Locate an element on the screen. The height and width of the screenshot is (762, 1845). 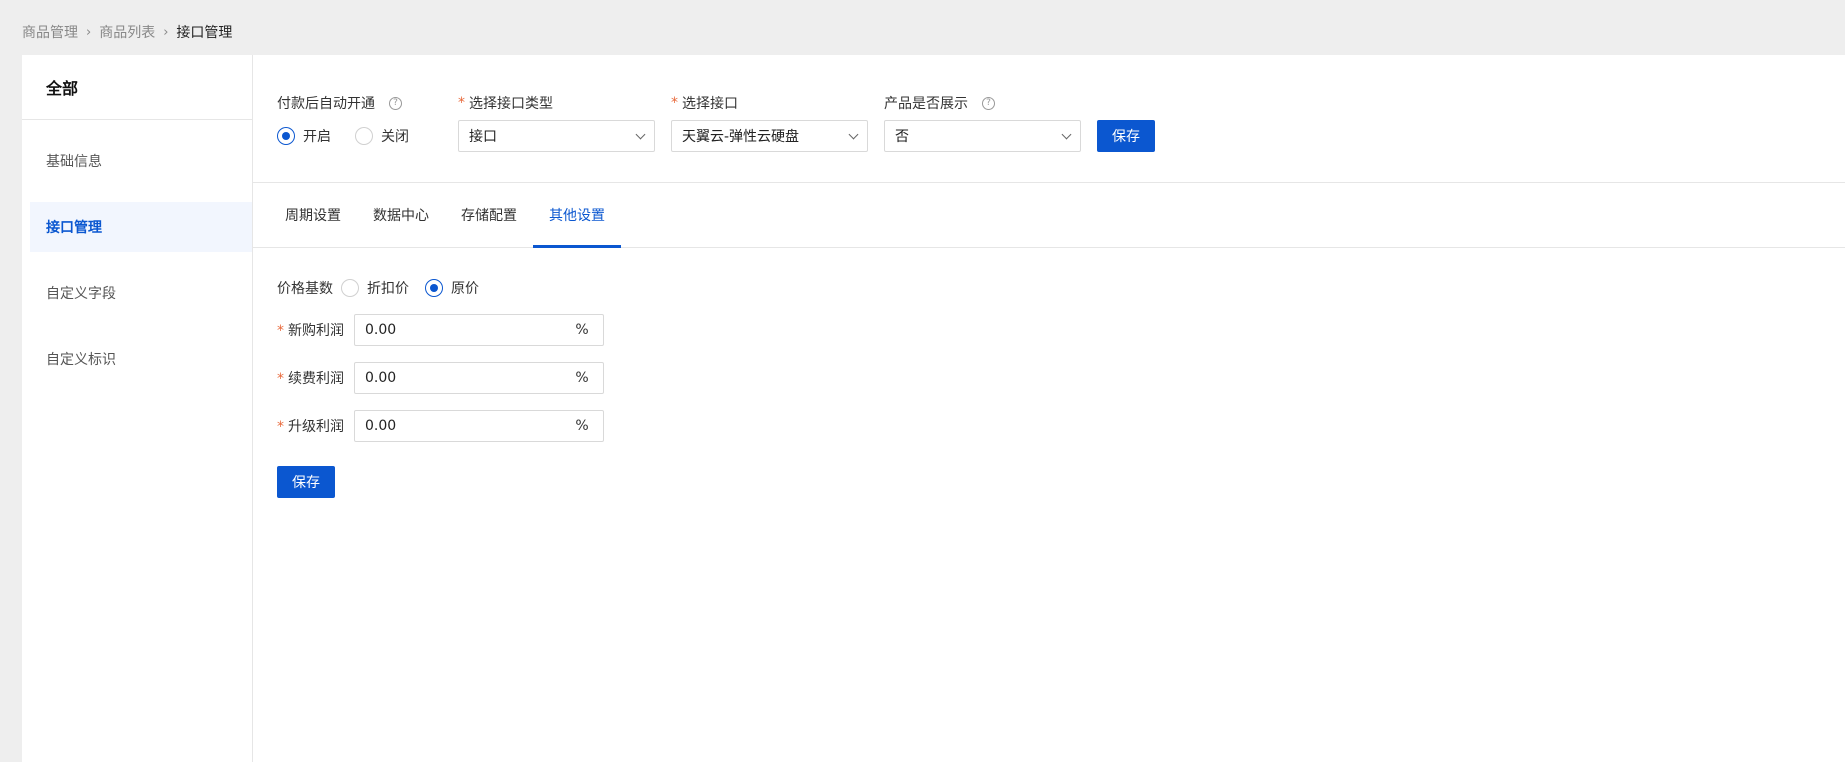
sidebar-item-custom-fields: 自定义字段 is located at coordinates (141, 293).